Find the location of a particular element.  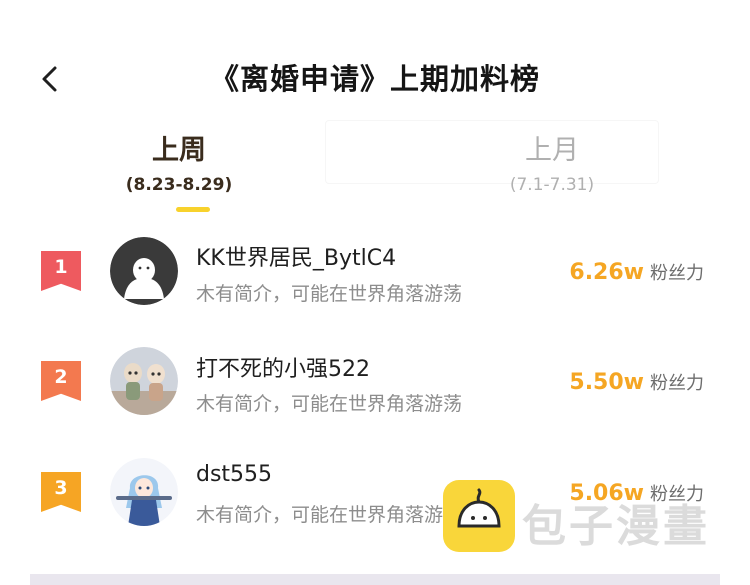

tab-last-month-range: (7.1-7.31) is located at coordinates (552, 185).